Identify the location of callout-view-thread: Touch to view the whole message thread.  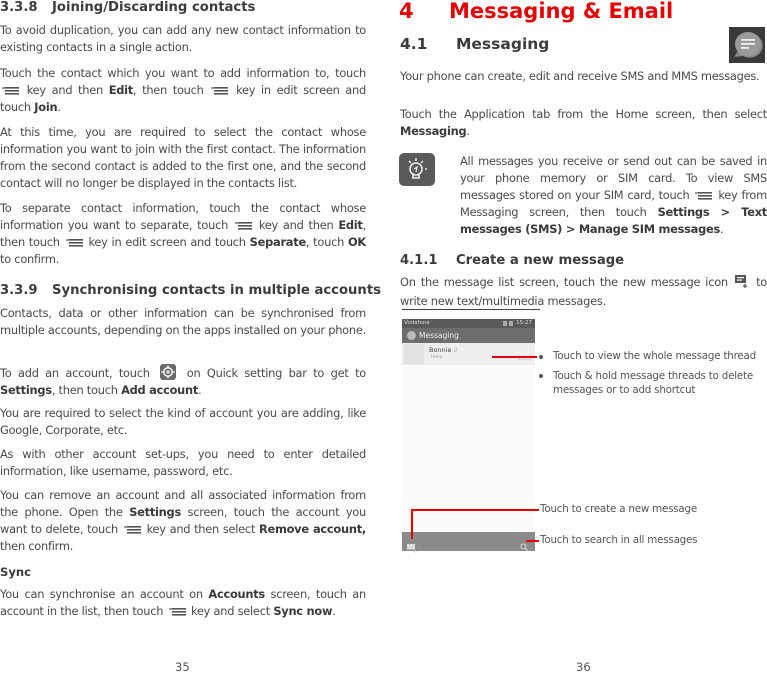
(655, 356).